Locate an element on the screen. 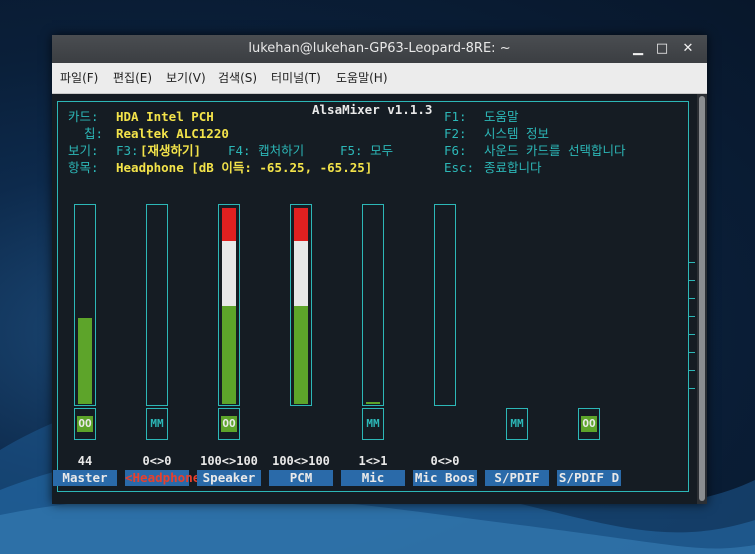  s-pdif-channel-name: S/PDIF is located at coordinates (517, 478).